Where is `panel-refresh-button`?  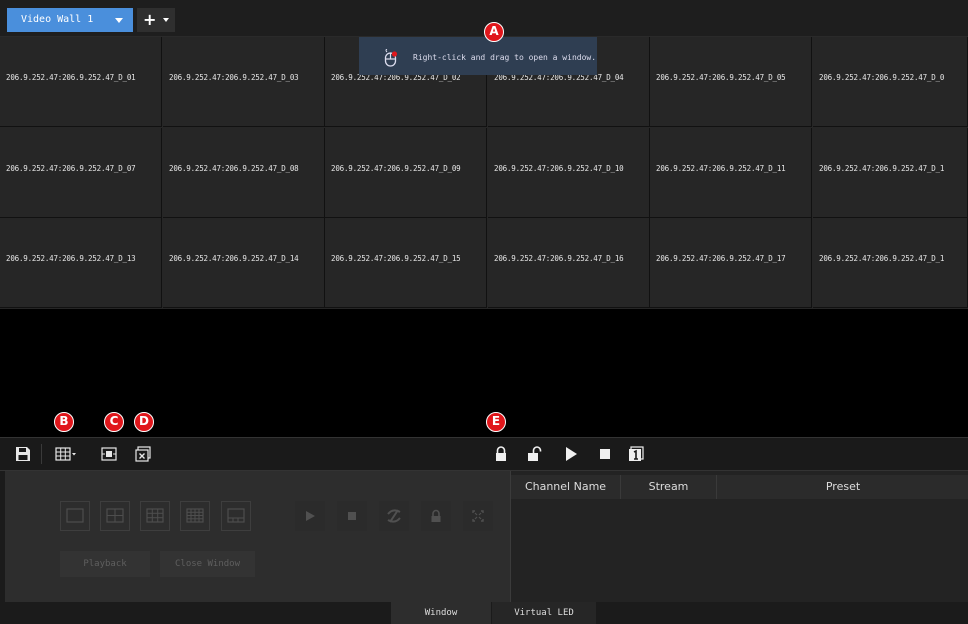
panel-refresh-button is located at coordinates (394, 516).